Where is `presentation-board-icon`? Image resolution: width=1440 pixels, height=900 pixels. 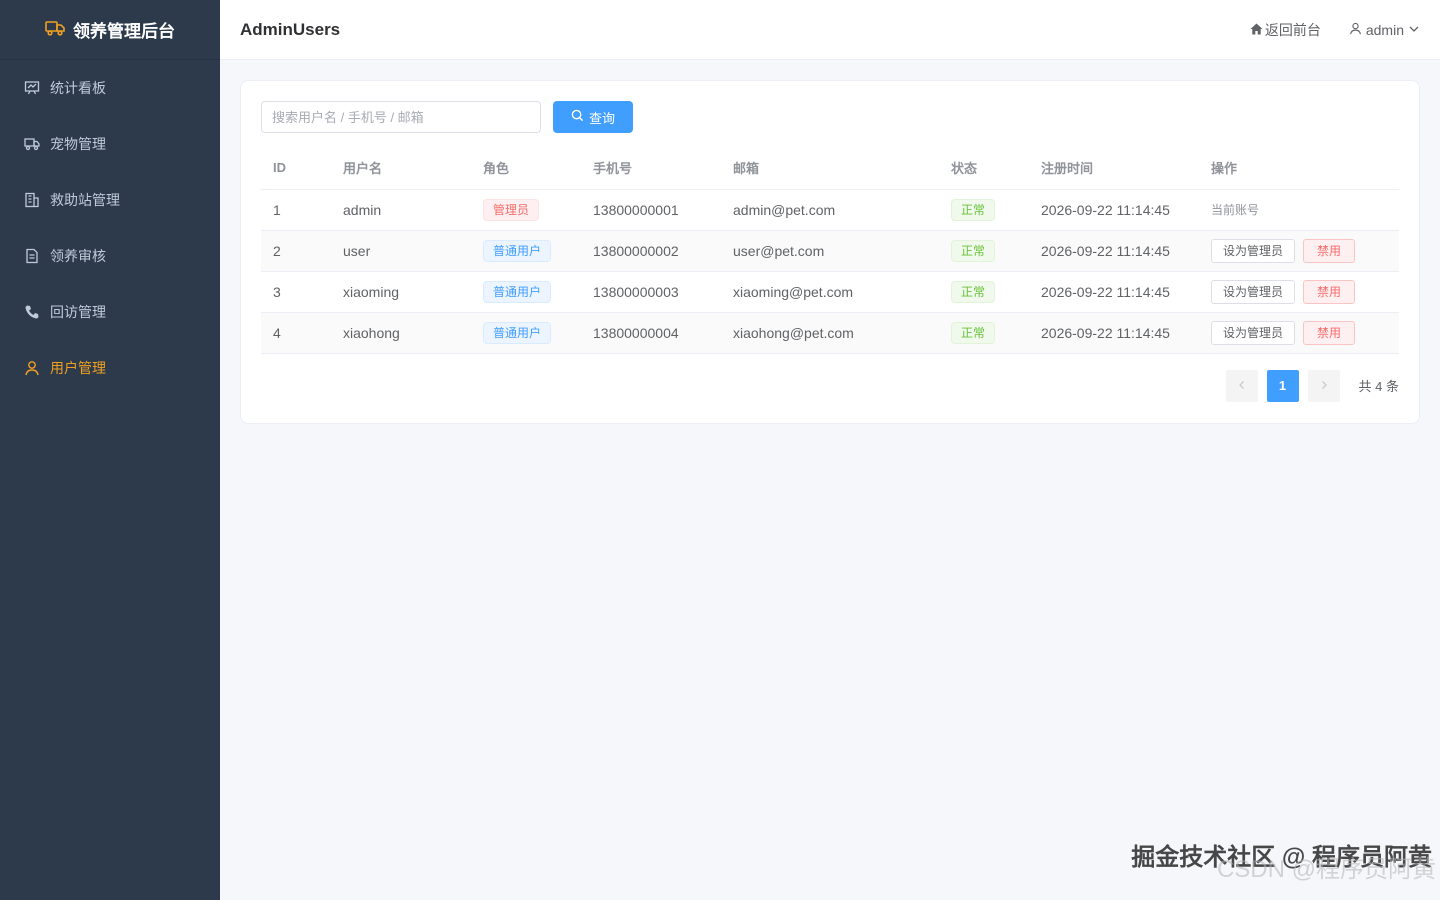
presentation-board-icon is located at coordinates (32, 88).